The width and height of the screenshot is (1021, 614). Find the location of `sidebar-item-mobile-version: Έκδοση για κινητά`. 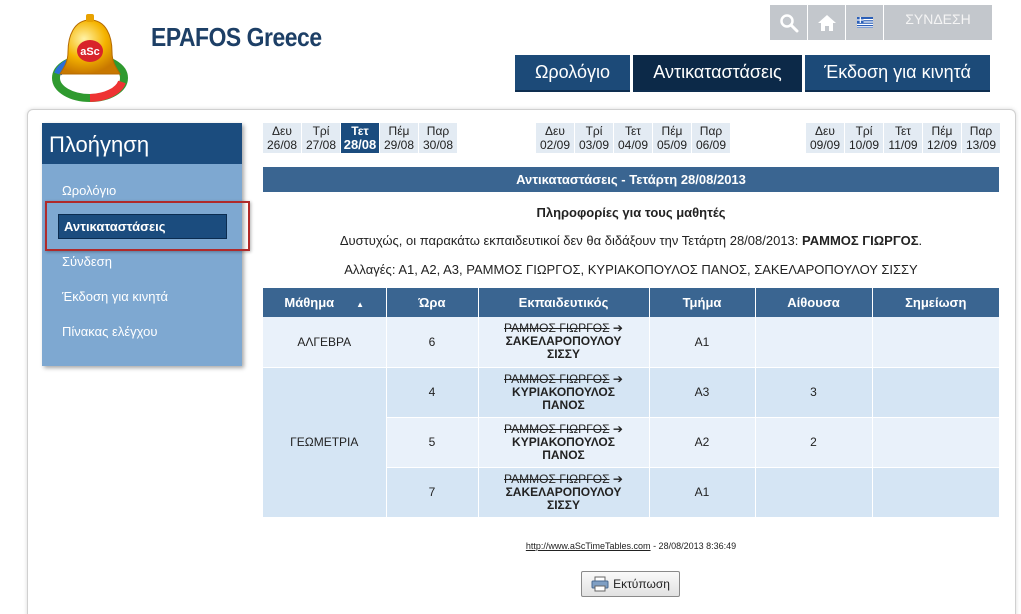

sidebar-item-mobile-version: Έκδοση για κινητά is located at coordinates (115, 296).